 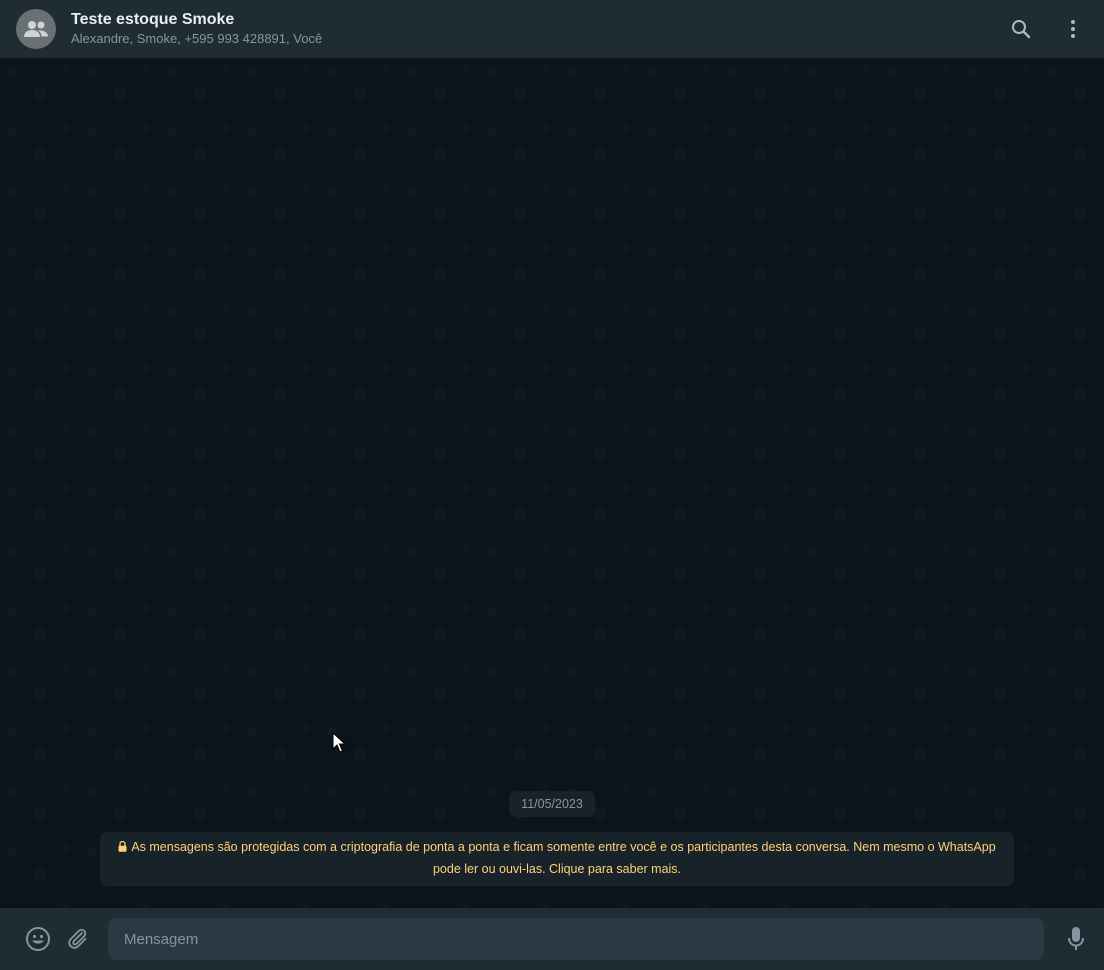 What do you see at coordinates (1073, 29) in the screenshot?
I see `menu-dots-icon` at bounding box center [1073, 29].